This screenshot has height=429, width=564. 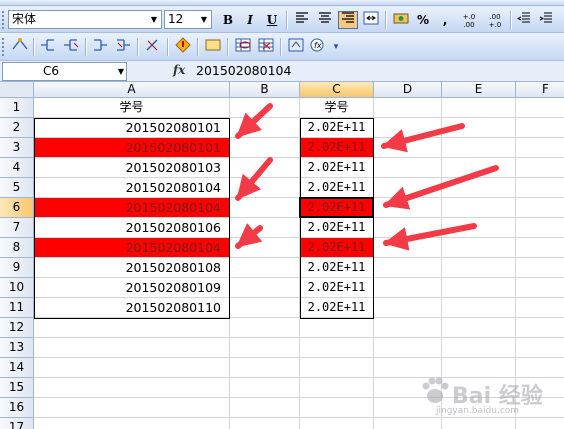 What do you see at coordinates (243, 47) in the screenshot?
I see `circle-invalid-data-icon` at bounding box center [243, 47].